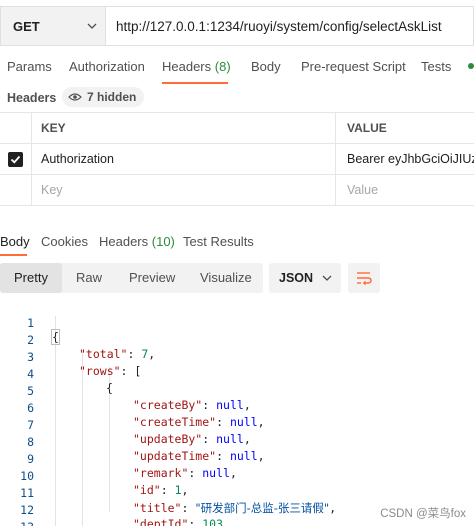 The height and width of the screenshot is (526, 474). What do you see at coordinates (184, 190) in the screenshot?
I see `key-placeholder-field: Key` at bounding box center [184, 190].